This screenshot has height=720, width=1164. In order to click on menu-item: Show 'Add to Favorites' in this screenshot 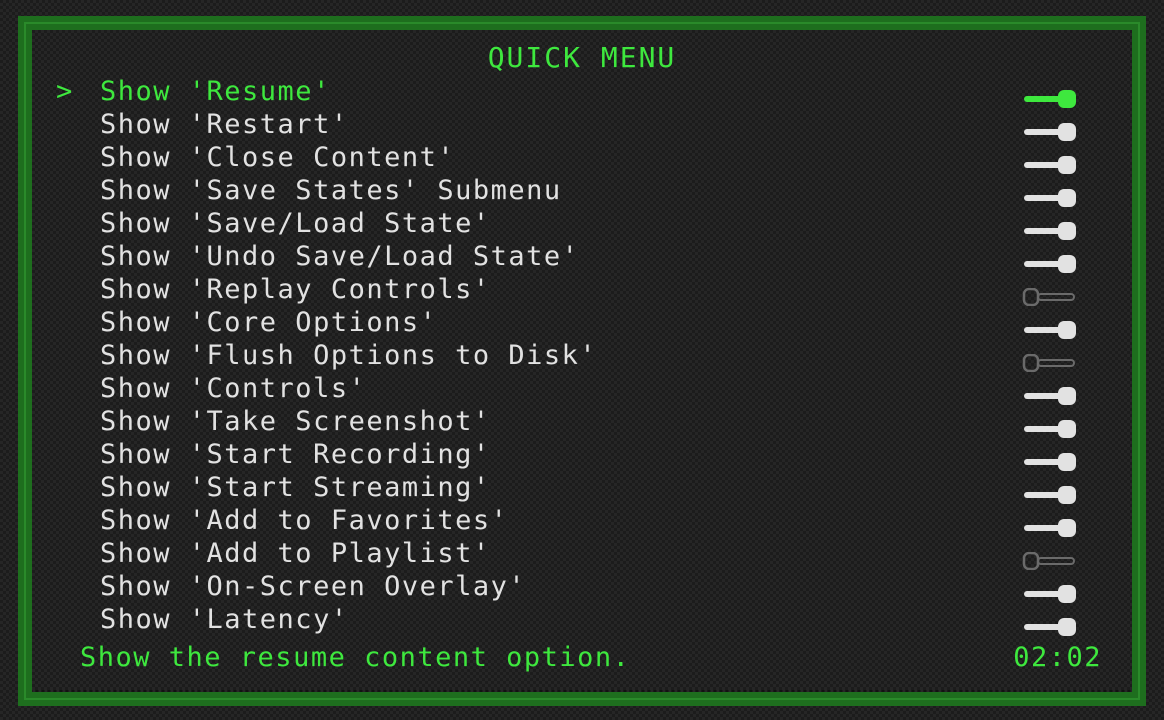, I will do `click(582, 520)`.